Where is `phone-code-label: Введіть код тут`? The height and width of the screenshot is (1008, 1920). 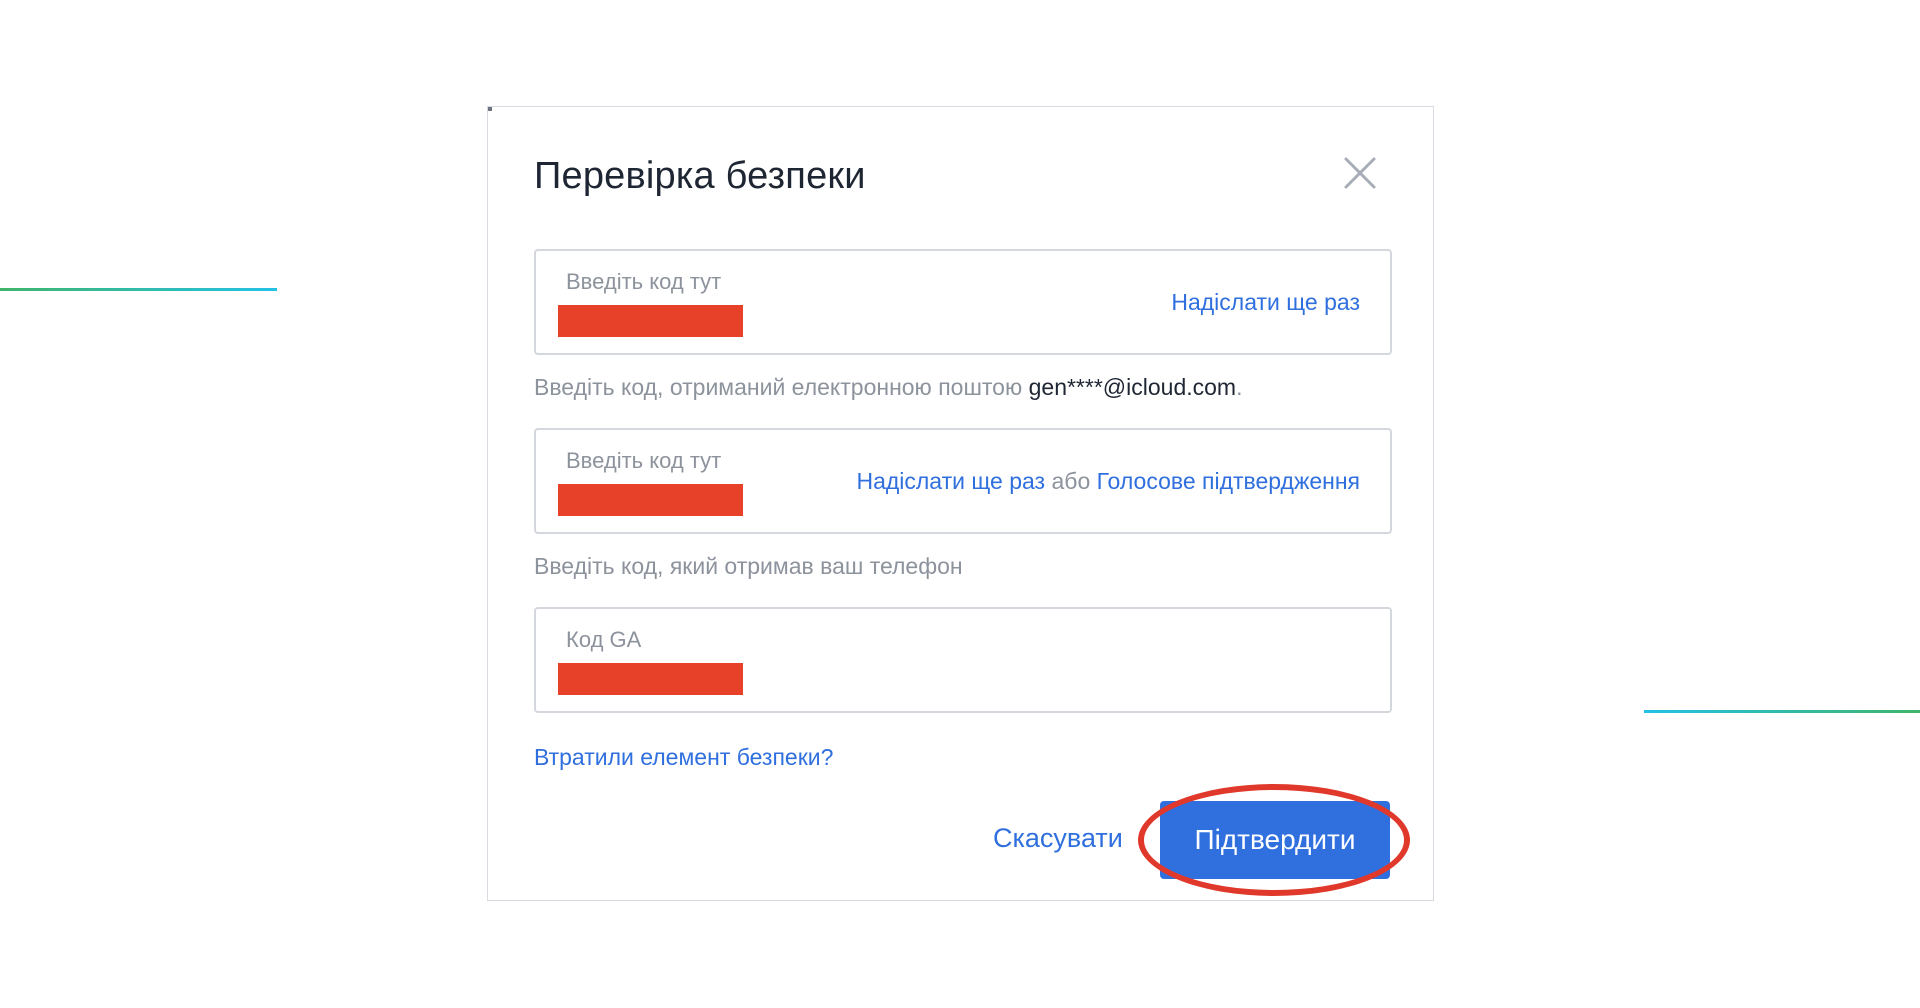
phone-code-label: Введіть код тут is located at coordinates (644, 460).